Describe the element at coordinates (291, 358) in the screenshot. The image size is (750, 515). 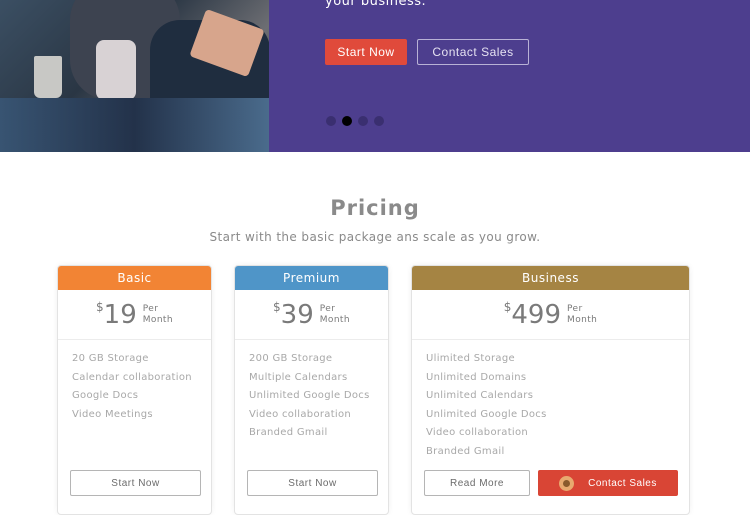
I see `feature-item: 200 GB Storage` at that location.